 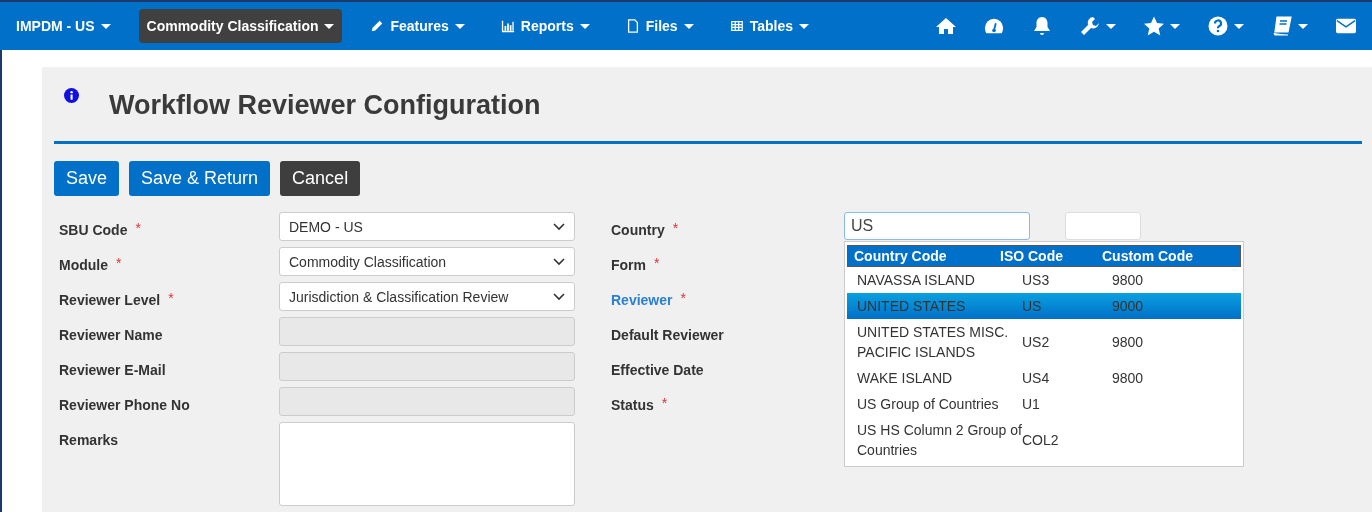 I want to click on home-menu, so click(x=946, y=26).